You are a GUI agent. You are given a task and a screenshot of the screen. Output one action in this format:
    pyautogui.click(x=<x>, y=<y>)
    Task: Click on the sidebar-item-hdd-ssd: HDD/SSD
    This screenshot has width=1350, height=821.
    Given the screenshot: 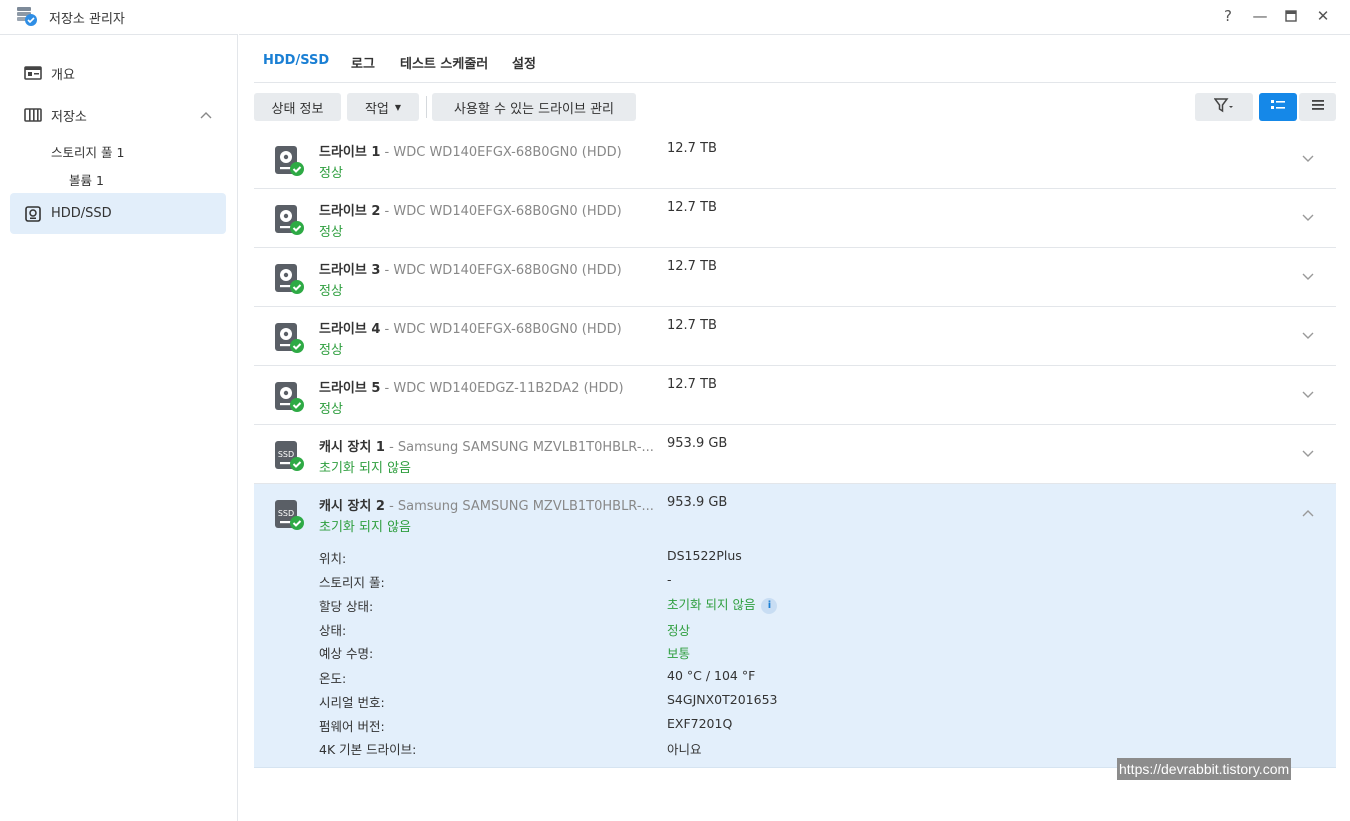 What is the action you would take?
    pyautogui.click(x=118, y=213)
    